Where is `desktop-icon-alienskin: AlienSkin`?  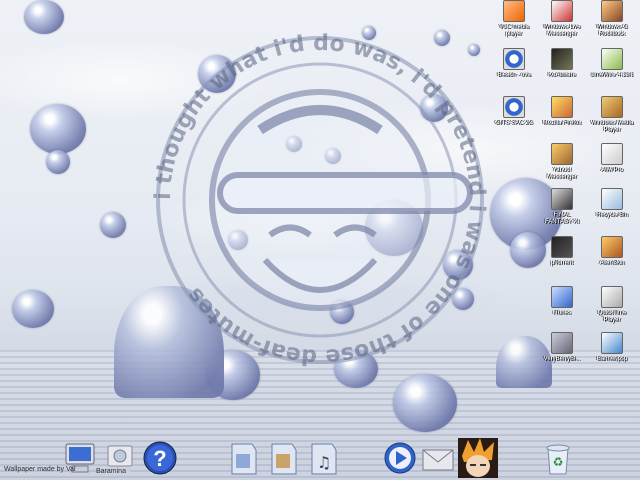
desktop-icon-alienskin: AlienSkin is located at coordinates (612, 251).